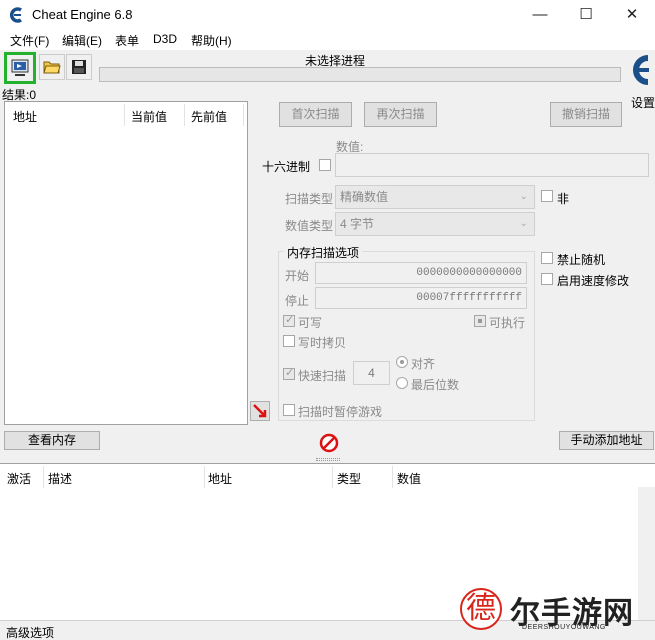 The height and width of the screenshot is (640, 655). I want to click on memory-scan-options-title: 内存扫描选项, so click(323, 252).